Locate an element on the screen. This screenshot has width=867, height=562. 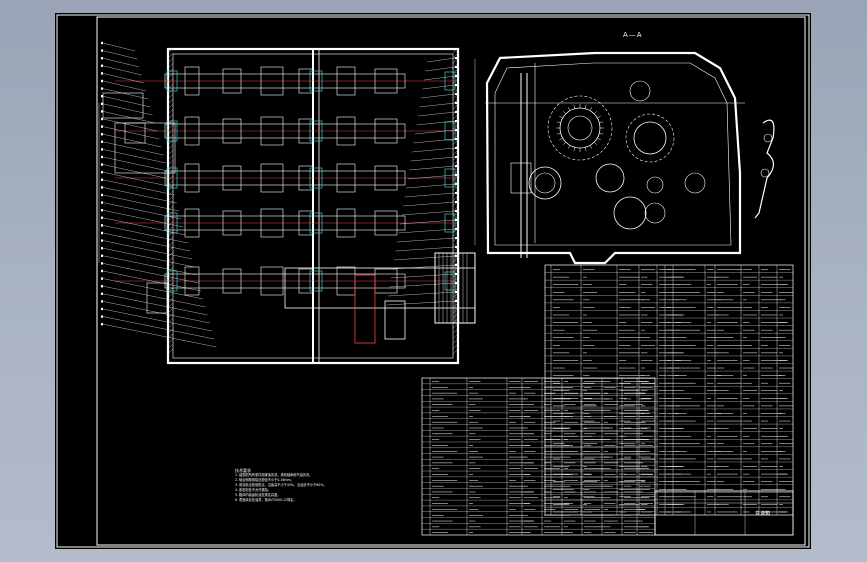
title-block is located at coordinates (724, 513).